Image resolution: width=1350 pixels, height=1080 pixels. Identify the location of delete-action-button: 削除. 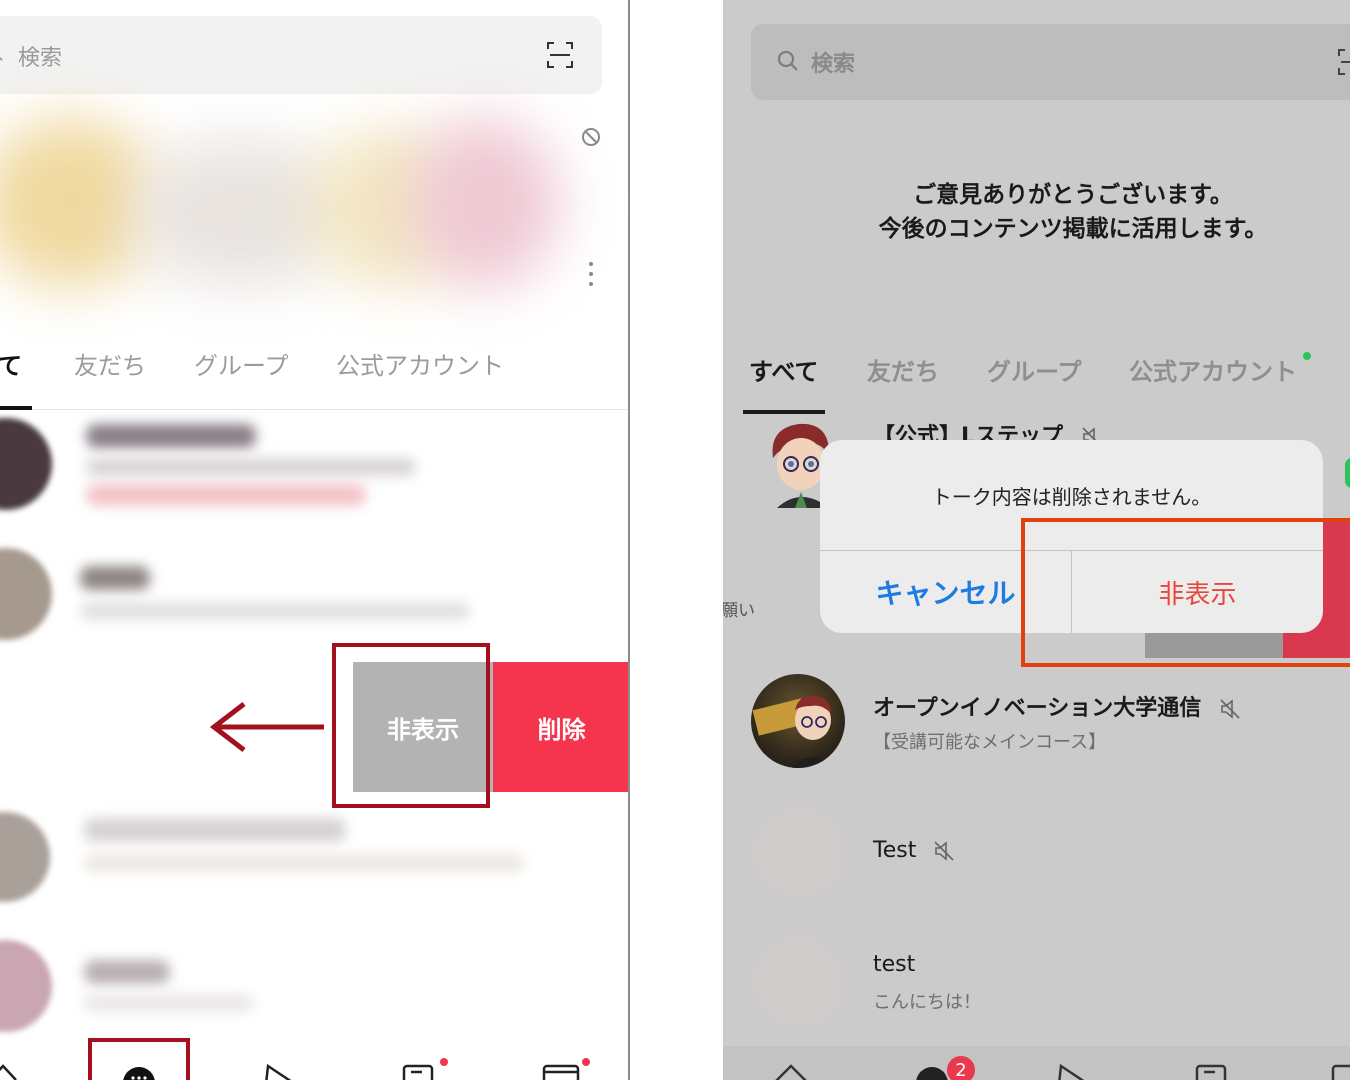
(560, 727).